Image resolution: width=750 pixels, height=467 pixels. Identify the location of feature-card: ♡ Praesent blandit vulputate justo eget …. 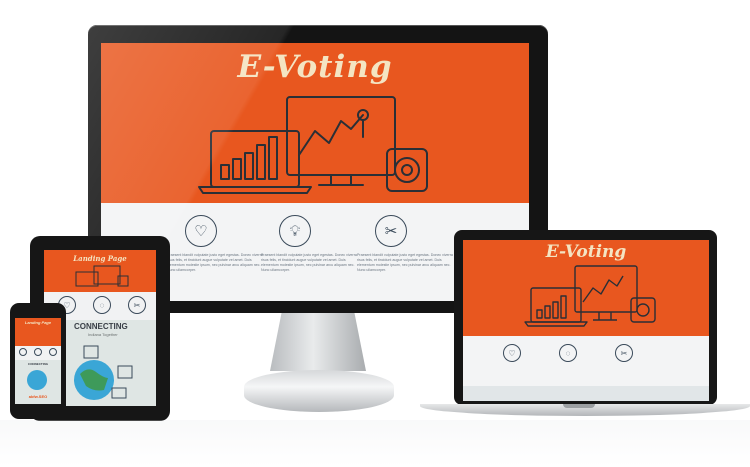
(217, 244).